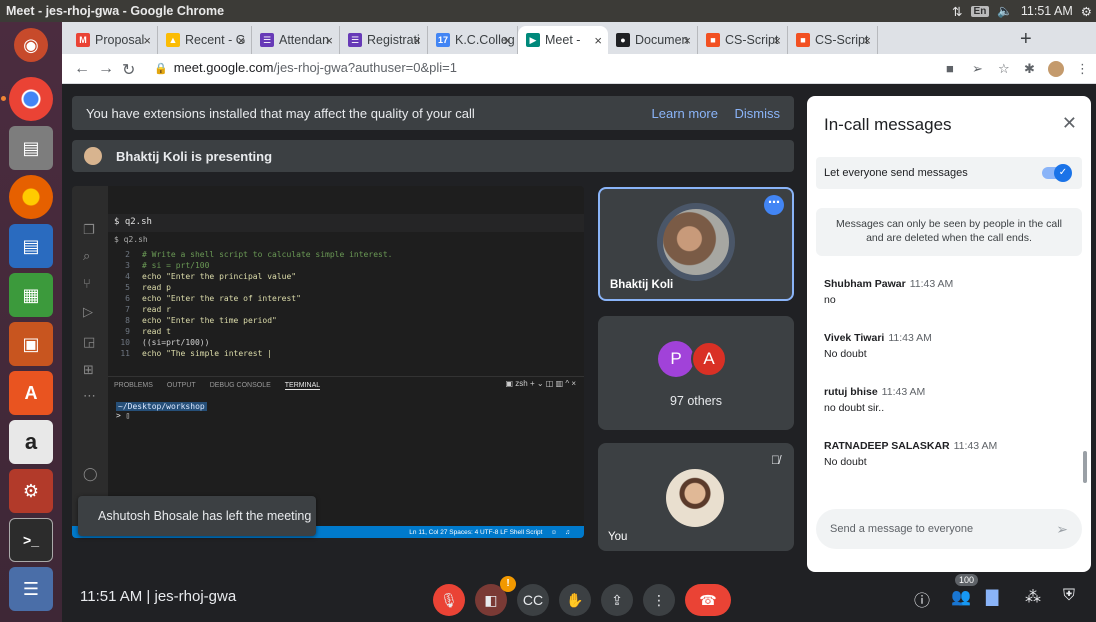  Describe the element at coordinates (473, 40) in the screenshot. I see `browser-tab: 17 K.C.Colleg ×` at that location.